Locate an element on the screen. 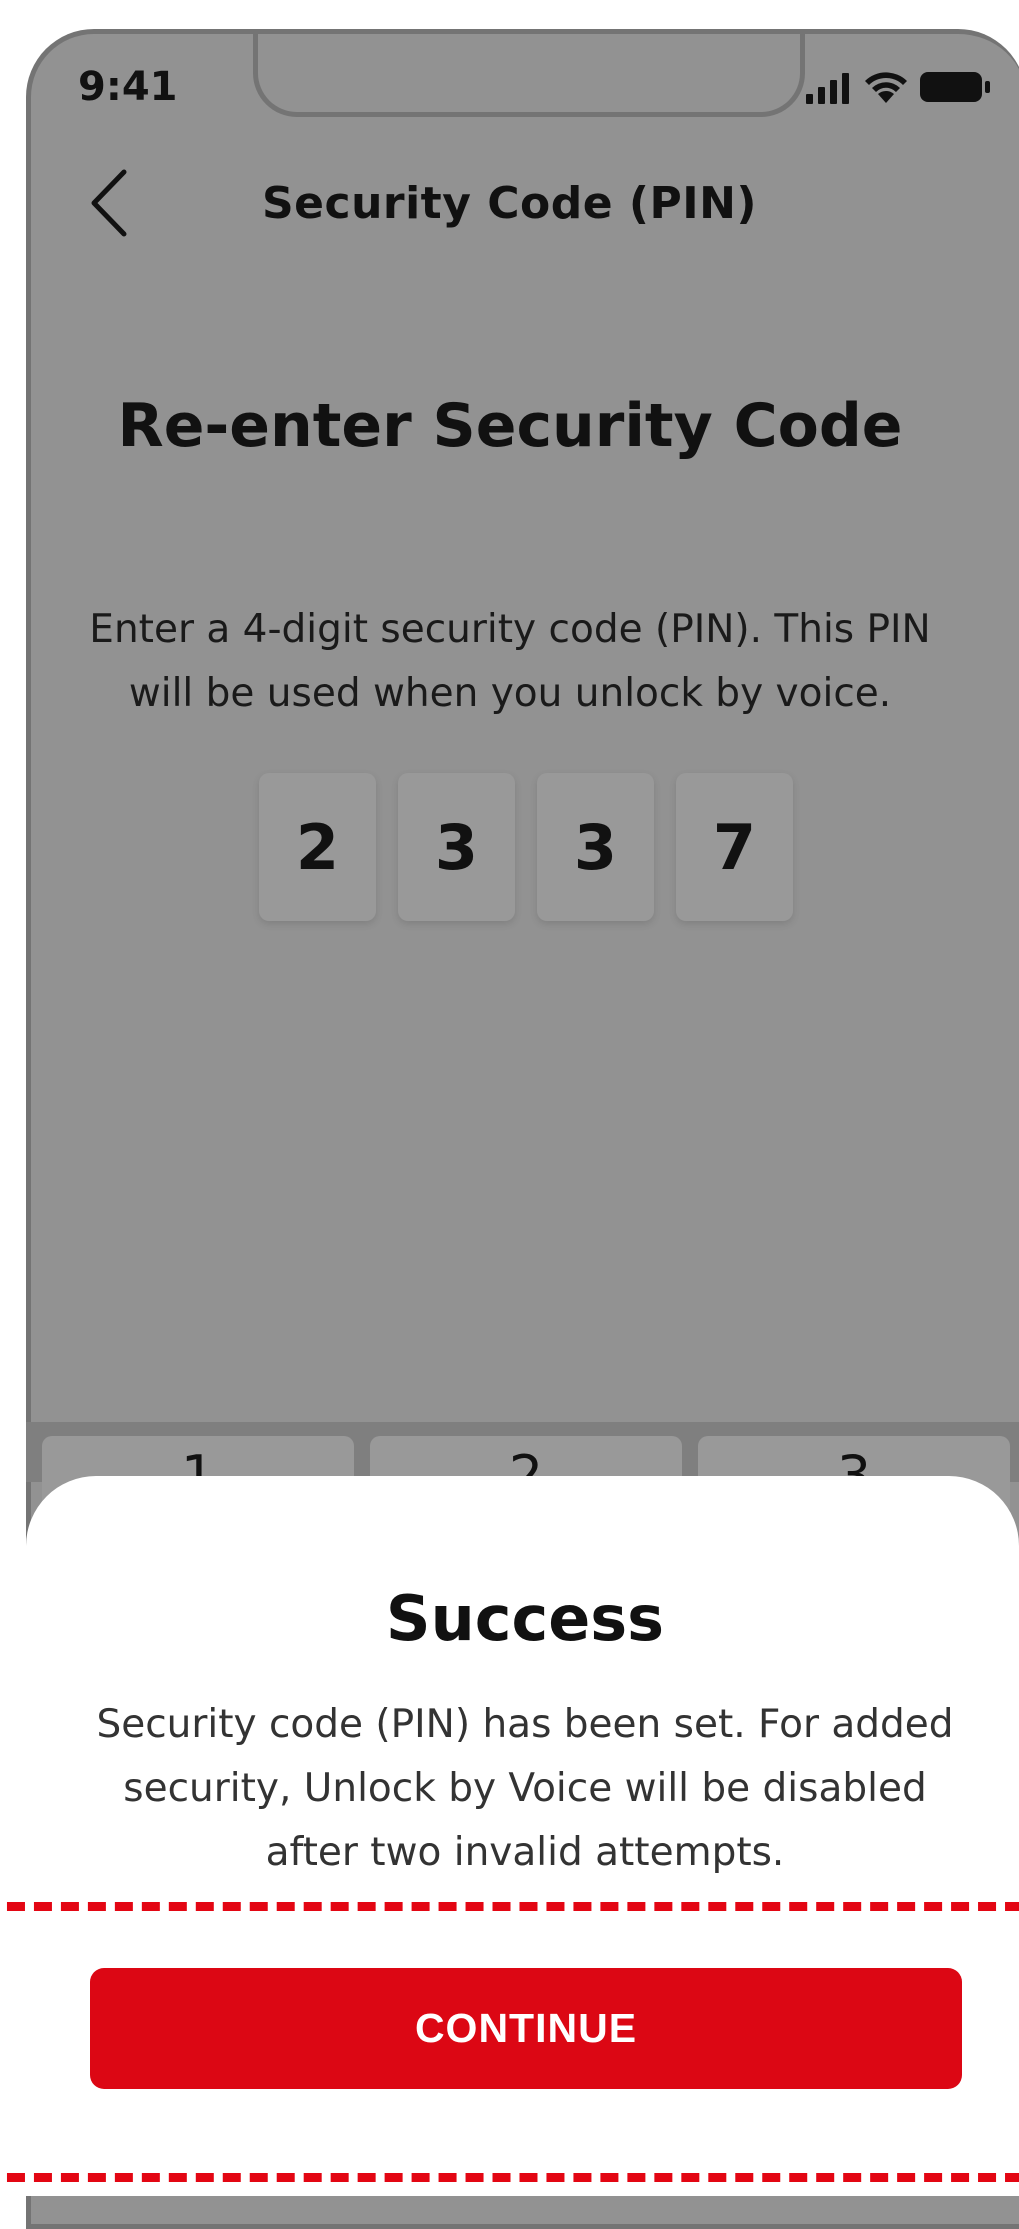  signal-icon is located at coordinates (827, 88).